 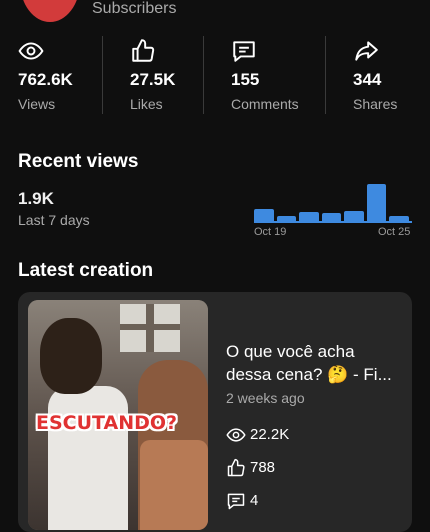 What do you see at coordinates (174, 485) in the screenshot?
I see `thumbnail-person-right-shirt` at bounding box center [174, 485].